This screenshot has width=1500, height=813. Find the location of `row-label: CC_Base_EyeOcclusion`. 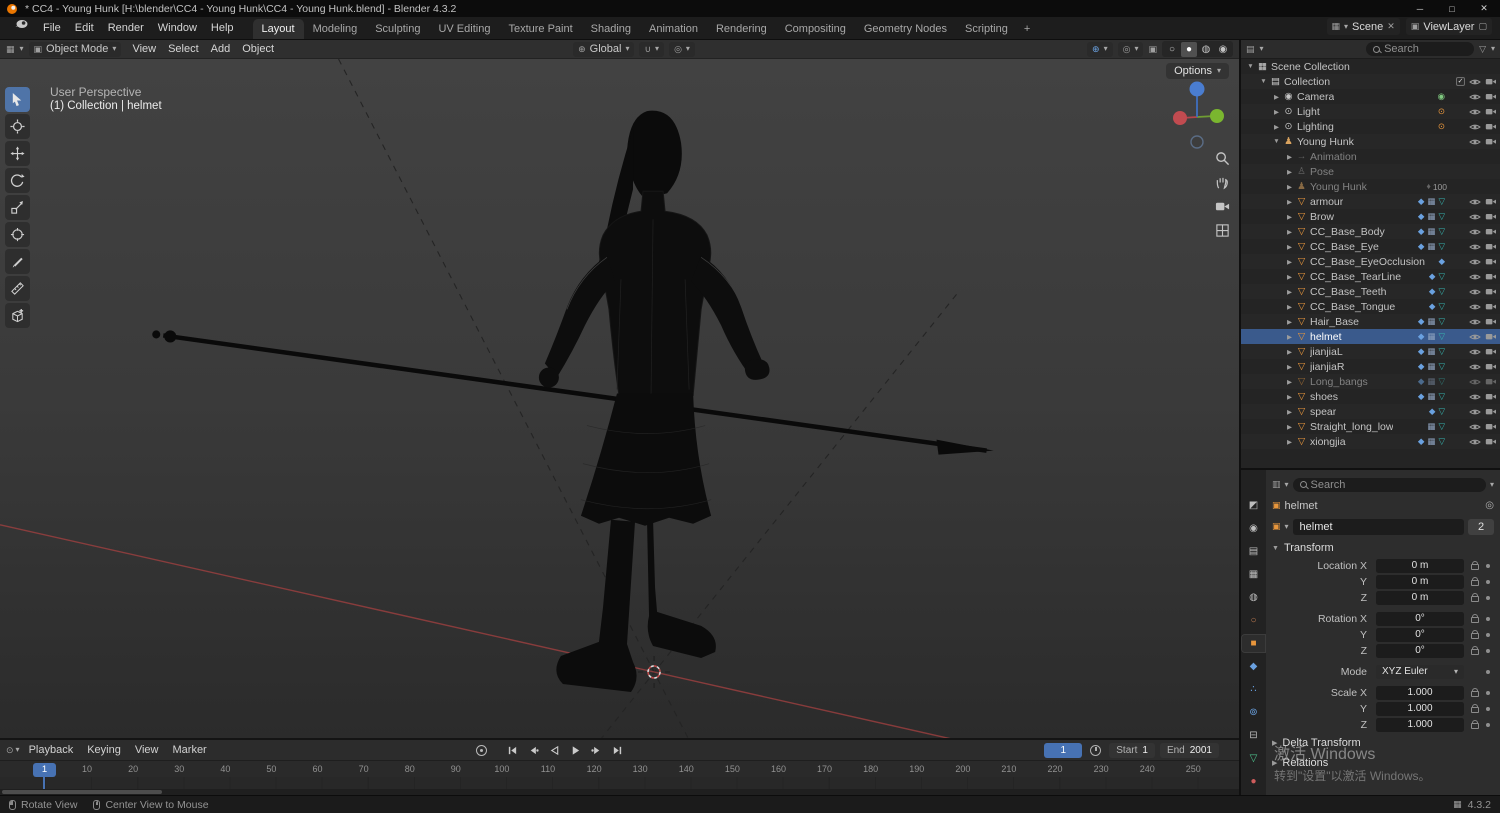

row-label: CC_Base_EyeOcclusion is located at coordinates (1367, 262).